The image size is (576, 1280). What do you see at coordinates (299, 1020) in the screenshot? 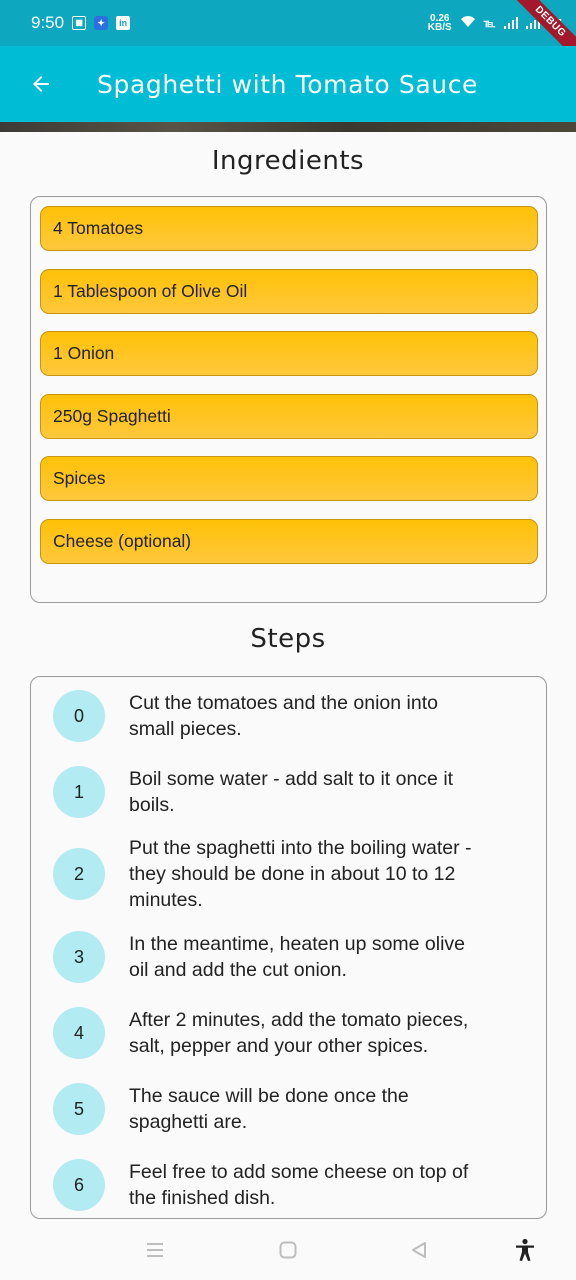
I see `step-text-line: After 2 minutes, add the tomato pieces,` at bounding box center [299, 1020].